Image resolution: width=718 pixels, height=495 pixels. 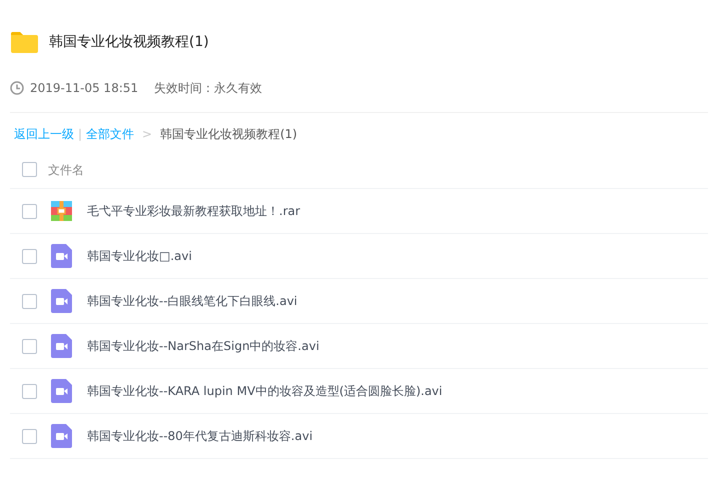 What do you see at coordinates (24, 42) in the screenshot?
I see `folder-icon` at bounding box center [24, 42].